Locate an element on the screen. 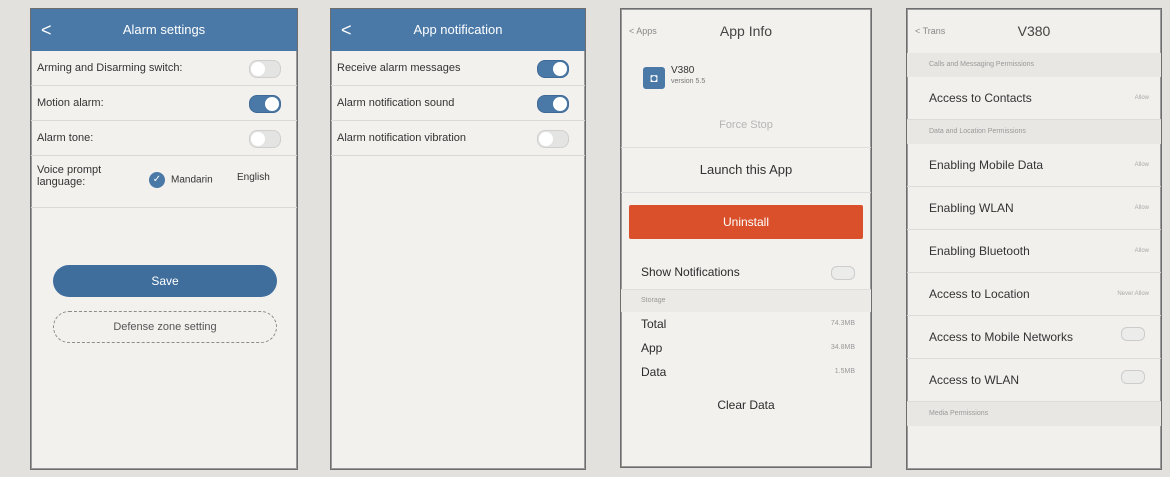 Image resolution: width=1170 pixels, height=477 pixels. row-label: Alarm tone: is located at coordinates (65, 138).